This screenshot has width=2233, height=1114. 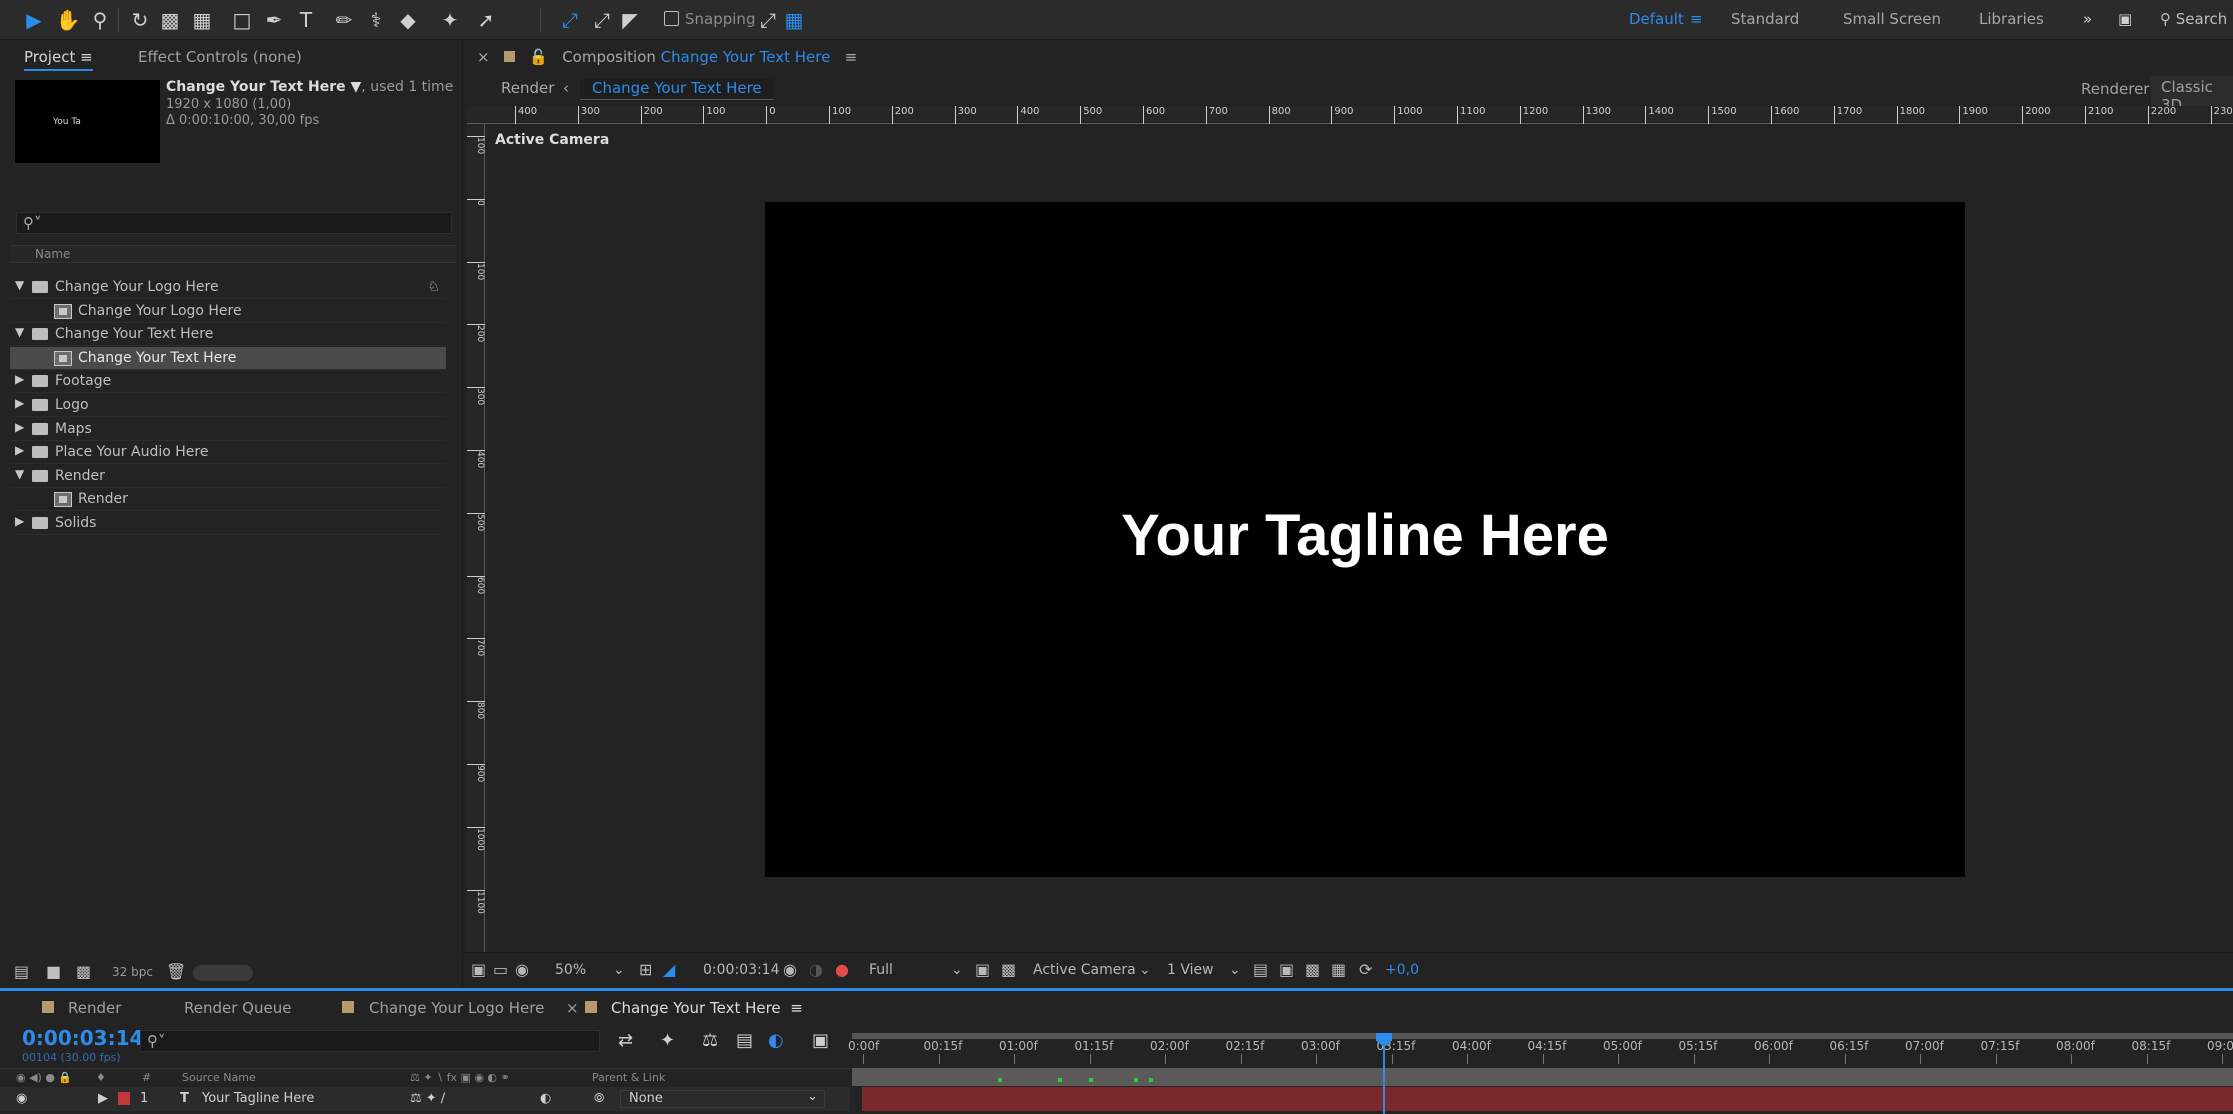 What do you see at coordinates (1286, 969) in the screenshot?
I see `render-icon: ▣` at bounding box center [1286, 969].